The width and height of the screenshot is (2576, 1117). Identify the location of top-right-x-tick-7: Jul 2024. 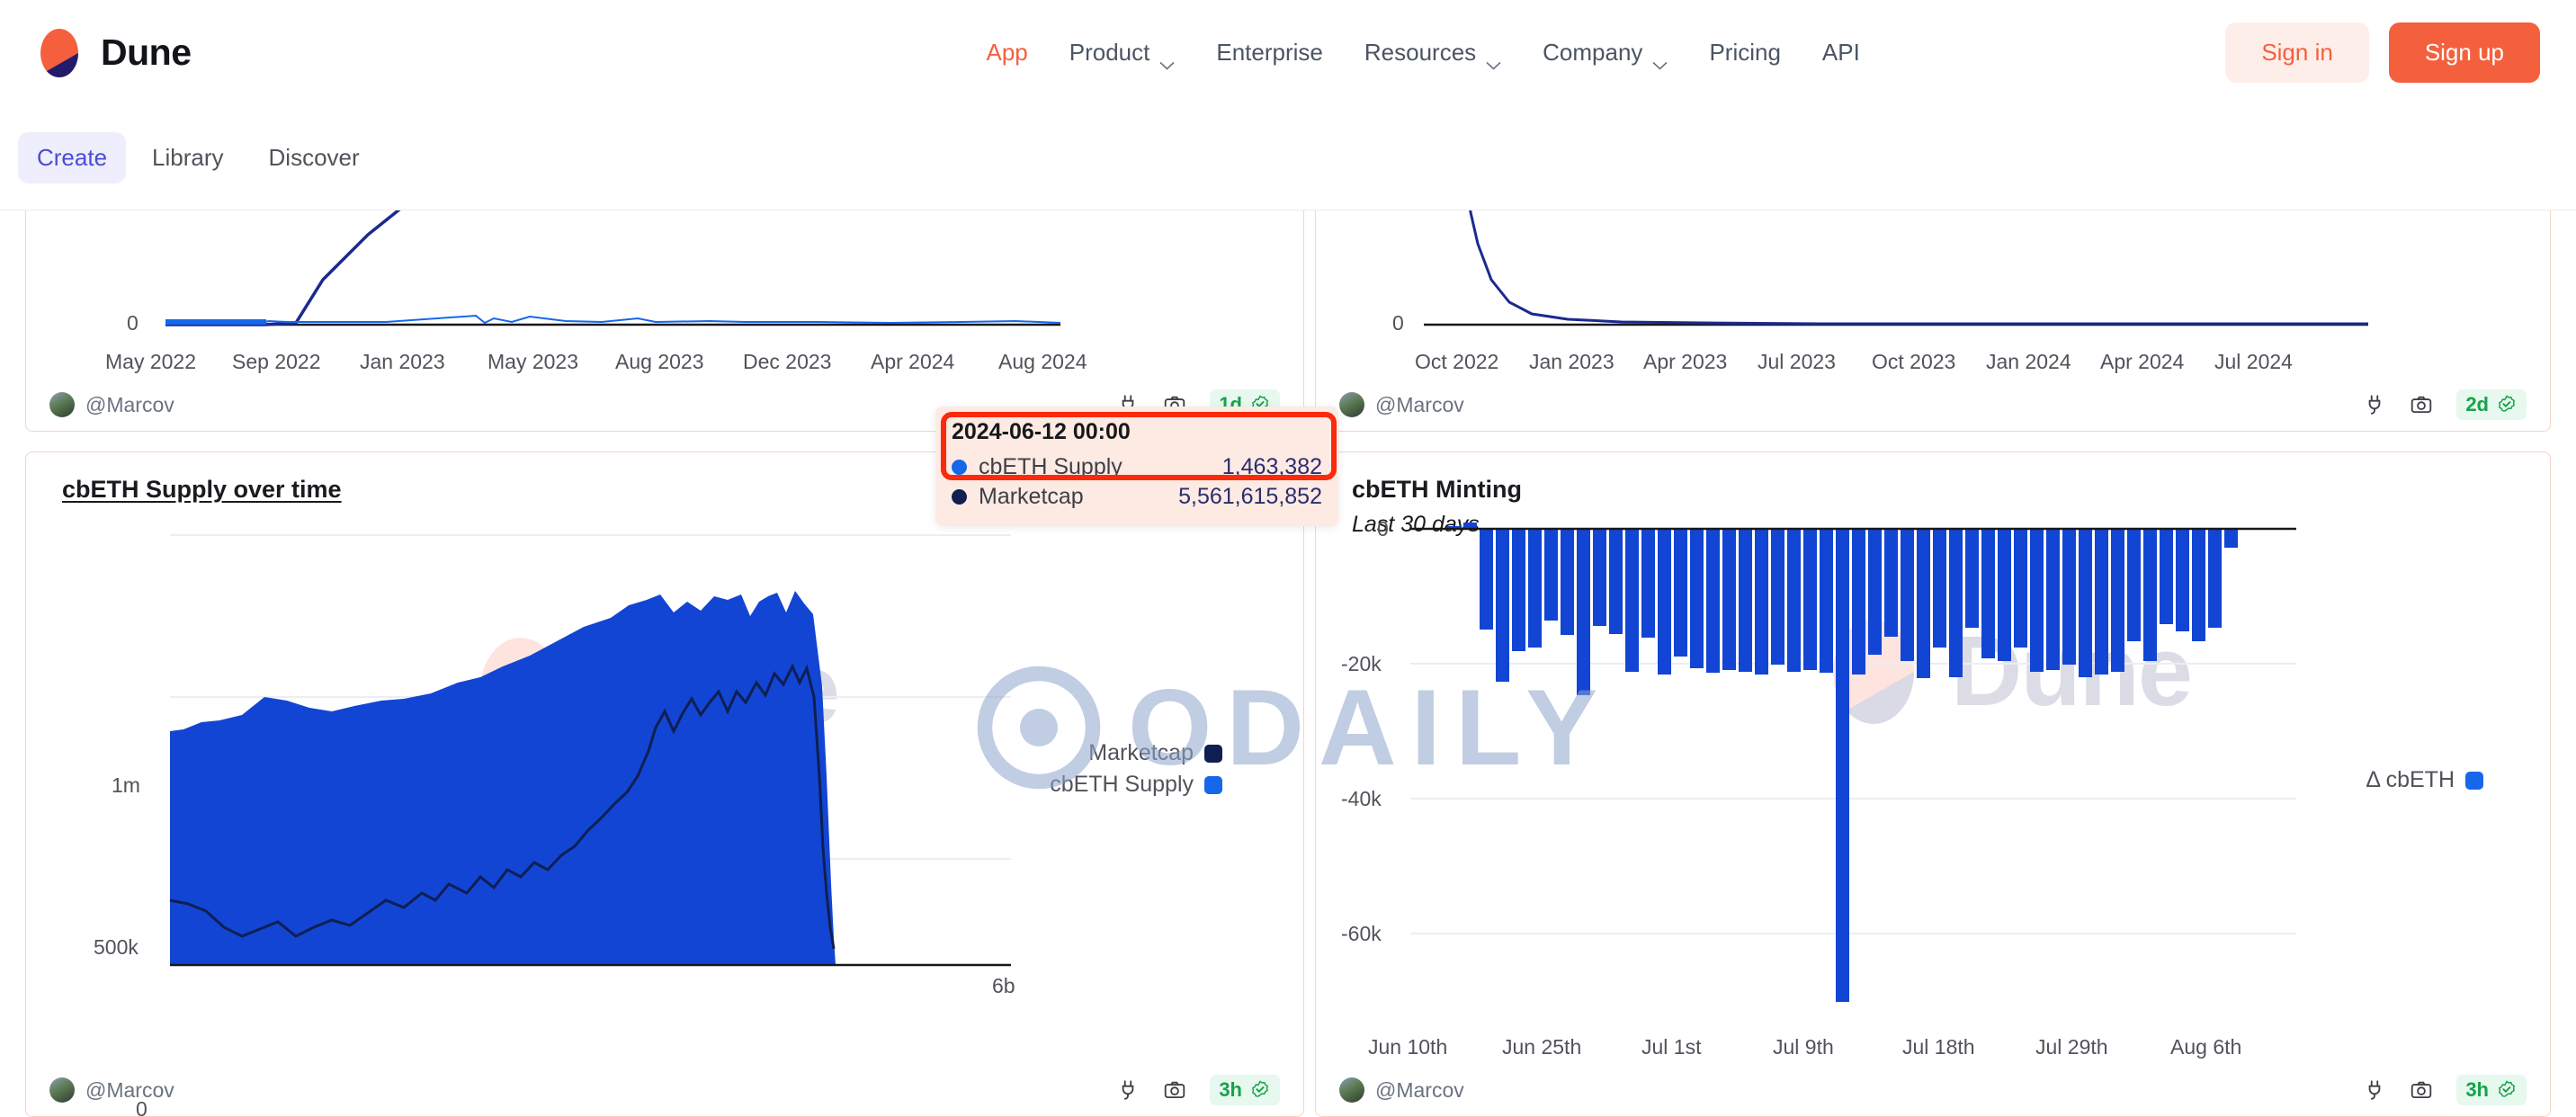
(2253, 361).